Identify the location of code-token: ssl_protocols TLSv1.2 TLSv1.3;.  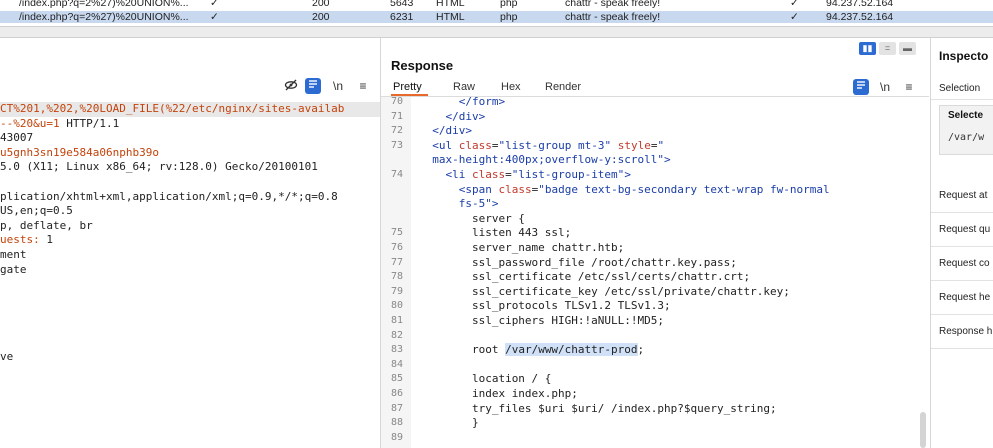
(571, 306).